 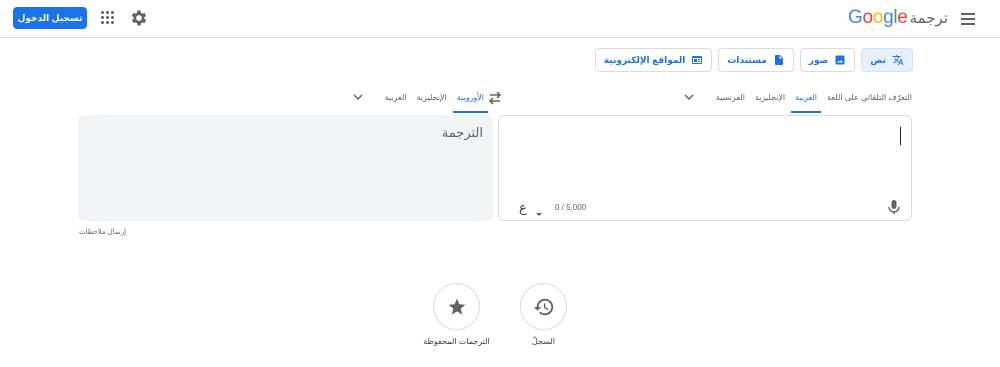 What do you see at coordinates (432, 100) in the screenshot?
I see `target-lang-english: الإنجليزية` at bounding box center [432, 100].